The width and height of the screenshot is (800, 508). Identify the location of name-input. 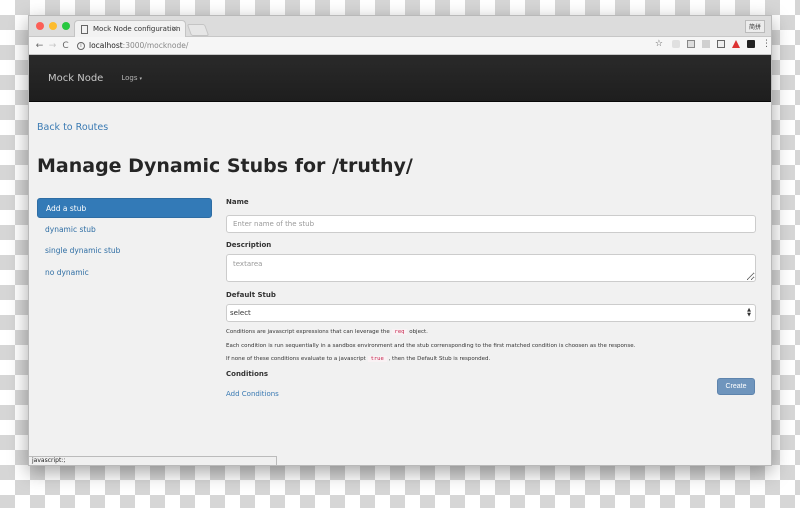
(491, 224).